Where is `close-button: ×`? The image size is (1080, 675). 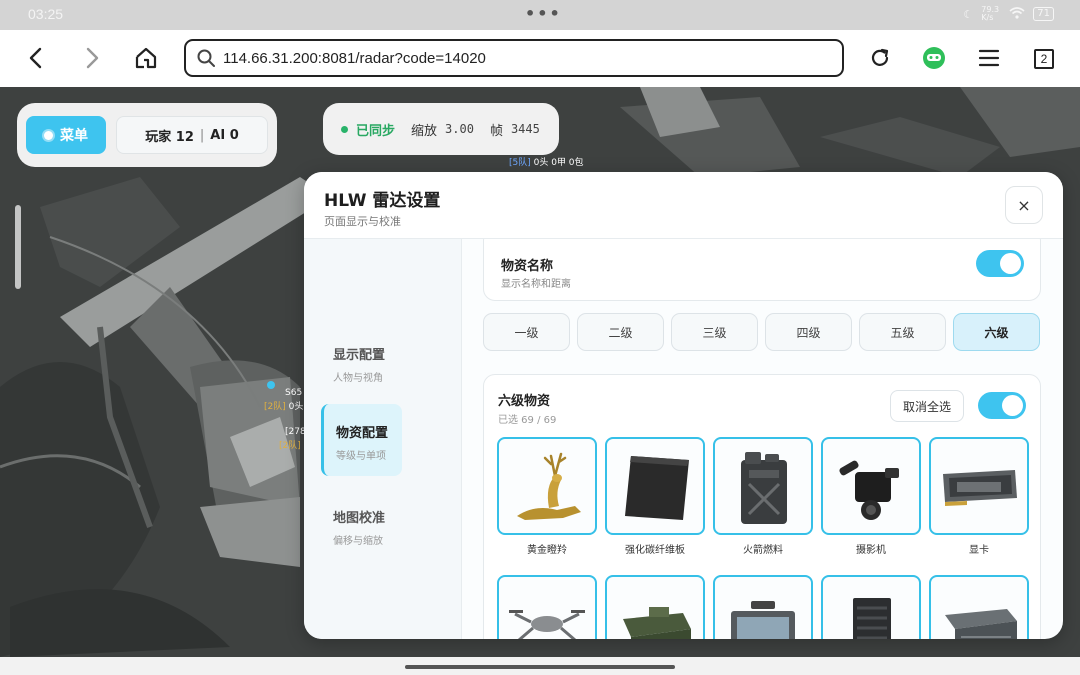
close-button: × is located at coordinates (1024, 205).